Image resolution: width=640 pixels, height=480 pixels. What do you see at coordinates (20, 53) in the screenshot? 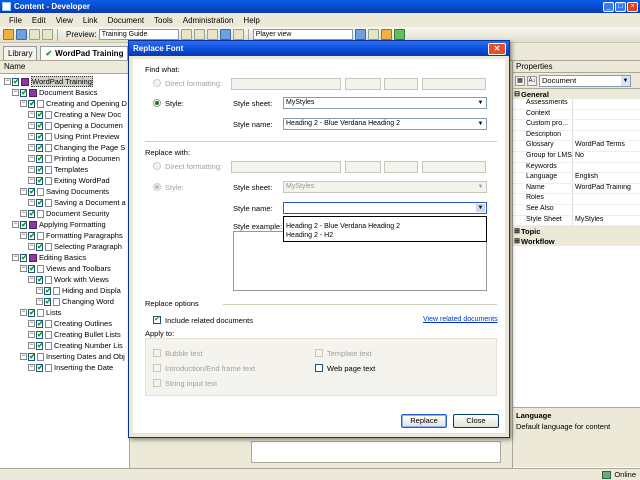
I see `tab-library: Library` at bounding box center [20, 53].